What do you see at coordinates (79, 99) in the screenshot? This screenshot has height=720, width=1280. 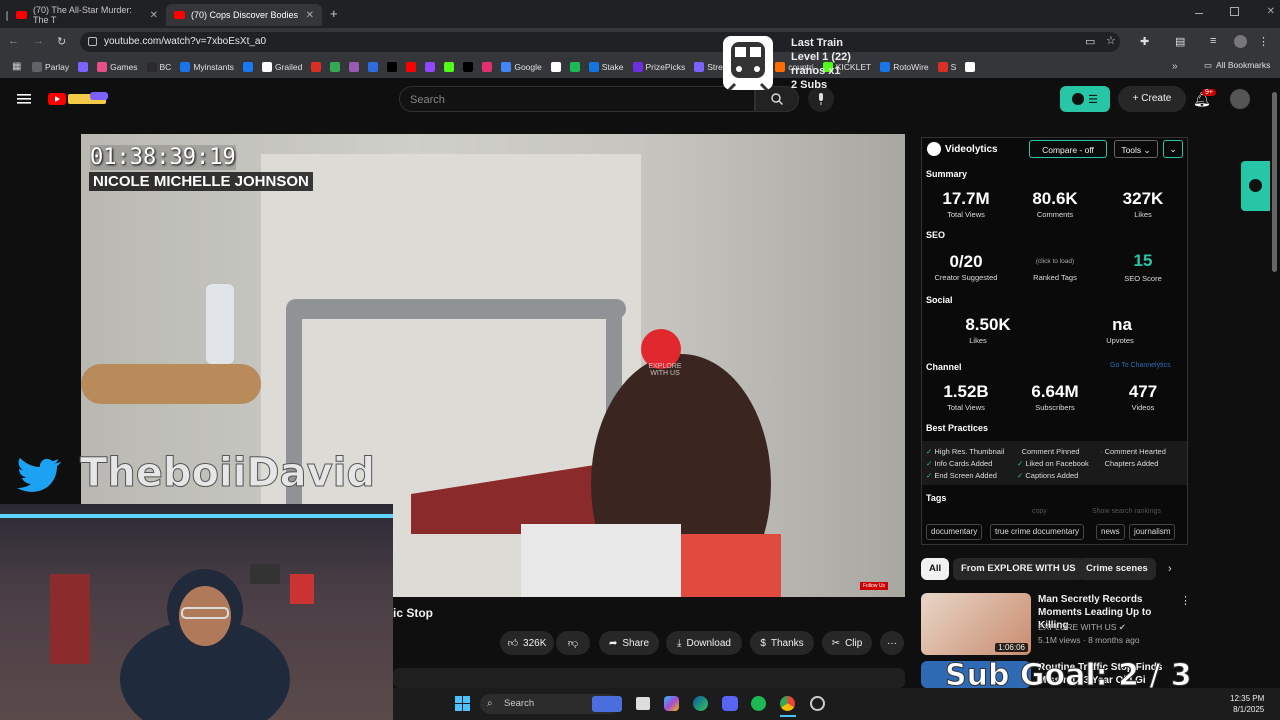 I see `youtube-logo` at bounding box center [79, 99].